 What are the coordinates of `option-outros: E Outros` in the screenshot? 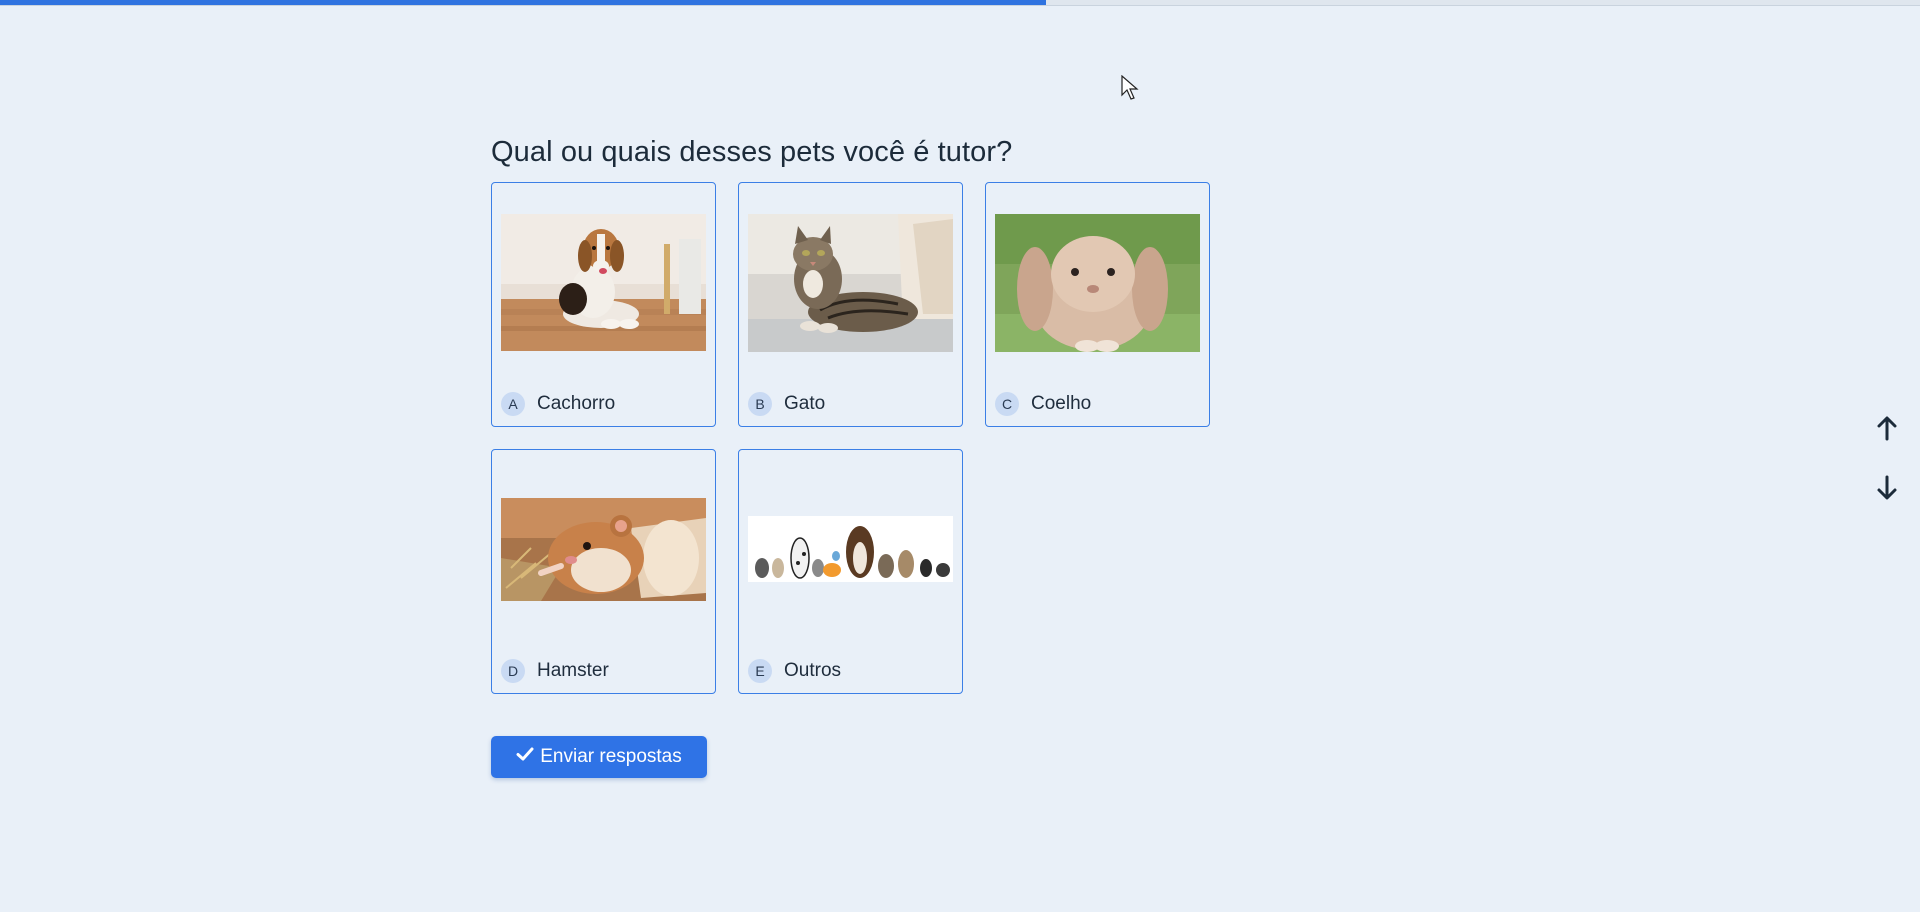 It's located at (850, 571).